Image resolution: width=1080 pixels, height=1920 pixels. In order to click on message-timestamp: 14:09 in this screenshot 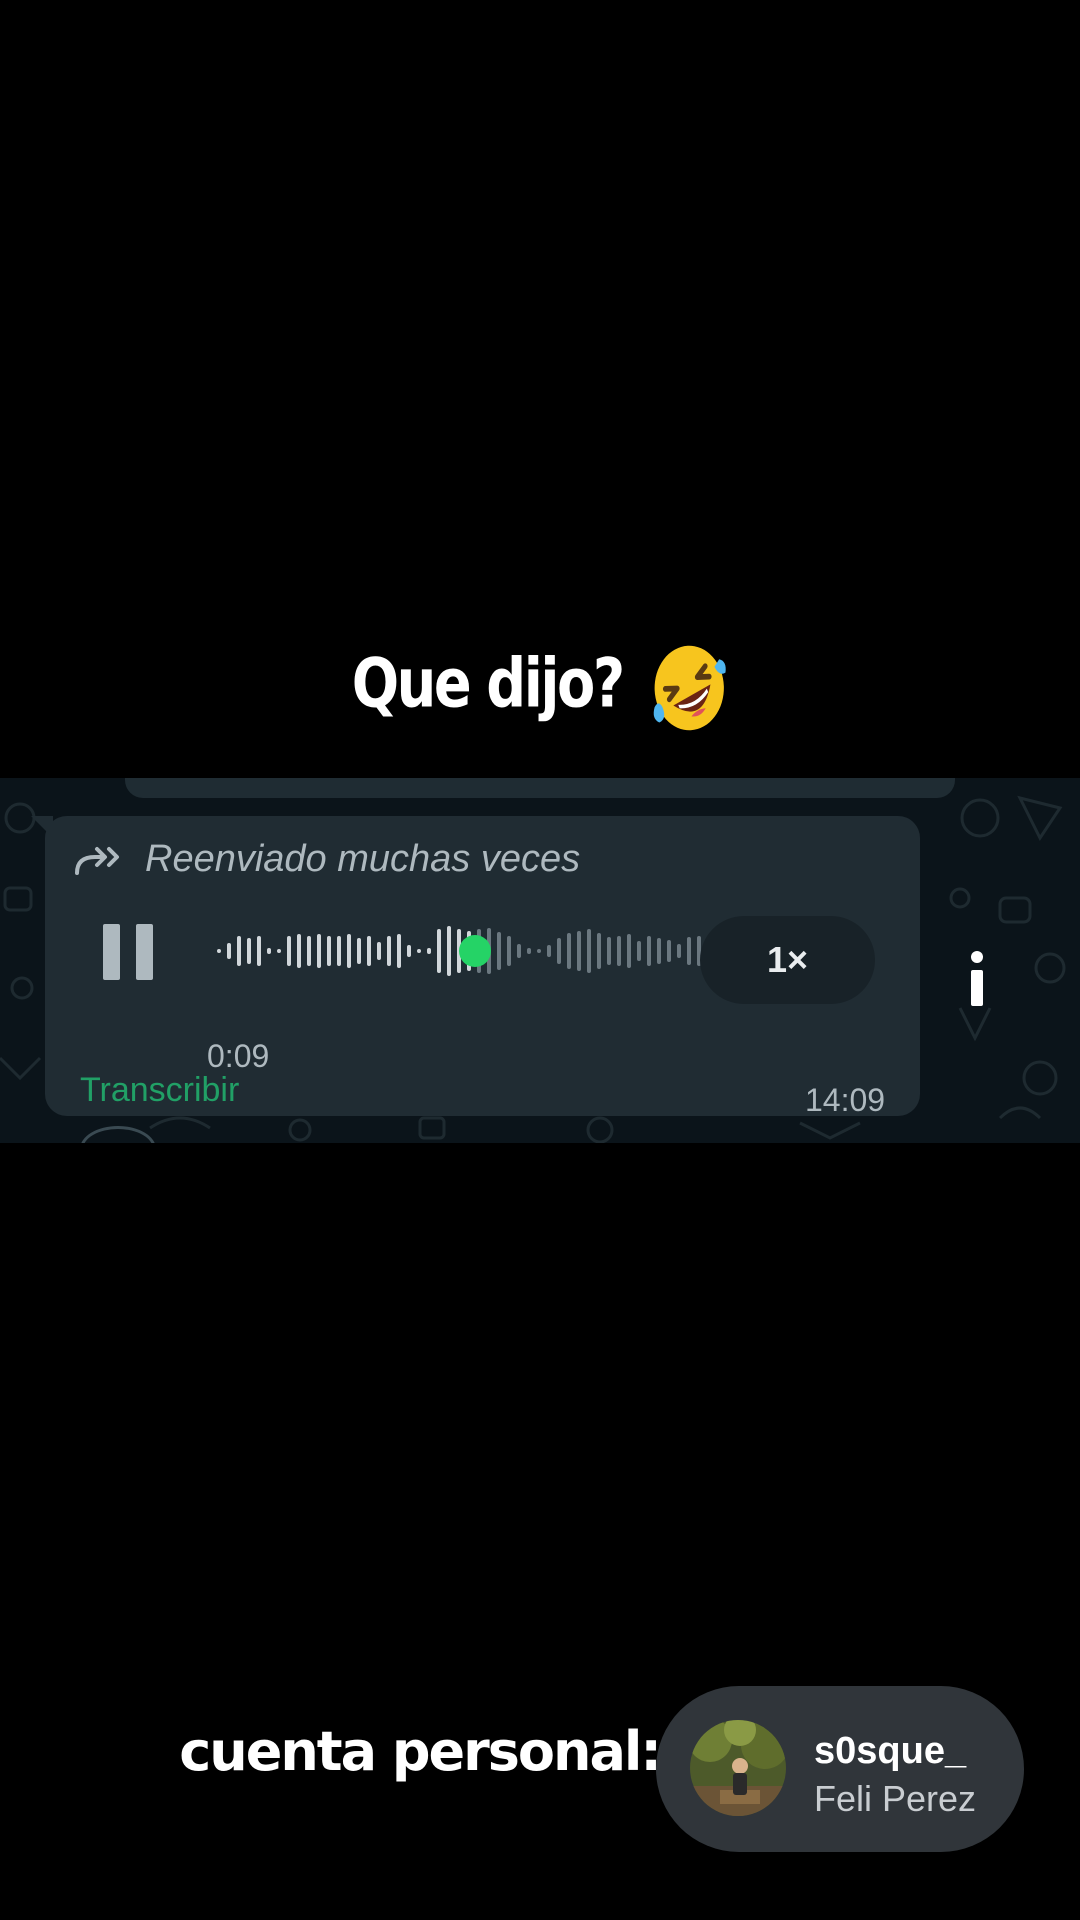, I will do `click(845, 1100)`.